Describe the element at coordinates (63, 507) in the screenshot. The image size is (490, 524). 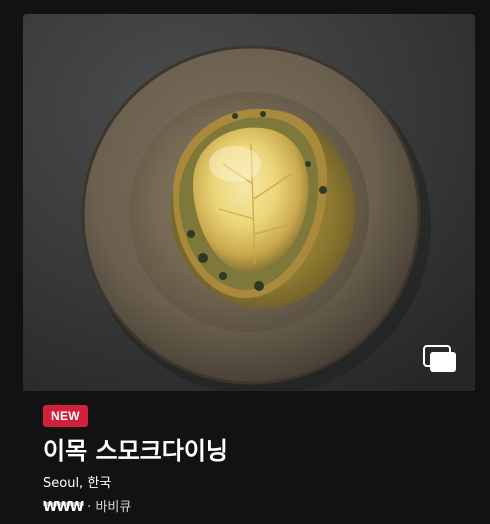
I see `price-level: ₩₩₩` at that location.